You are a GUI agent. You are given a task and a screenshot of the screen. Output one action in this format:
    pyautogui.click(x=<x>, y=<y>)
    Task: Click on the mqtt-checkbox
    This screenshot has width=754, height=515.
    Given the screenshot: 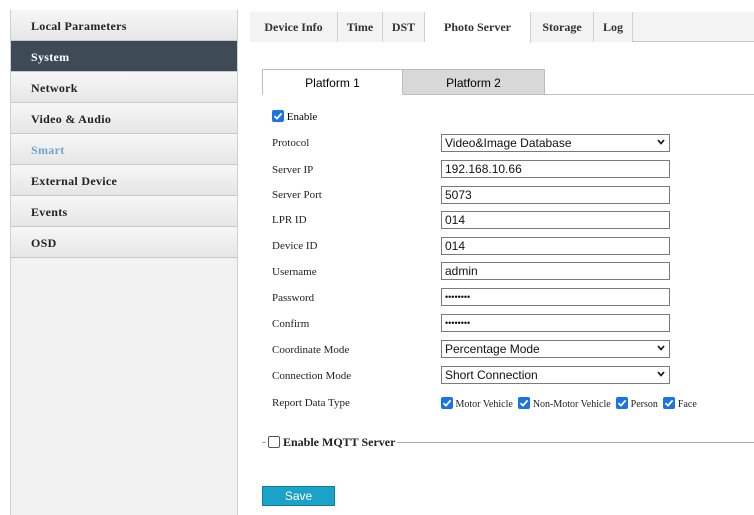 What is the action you would take?
    pyautogui.click(x=274, y=442)
    